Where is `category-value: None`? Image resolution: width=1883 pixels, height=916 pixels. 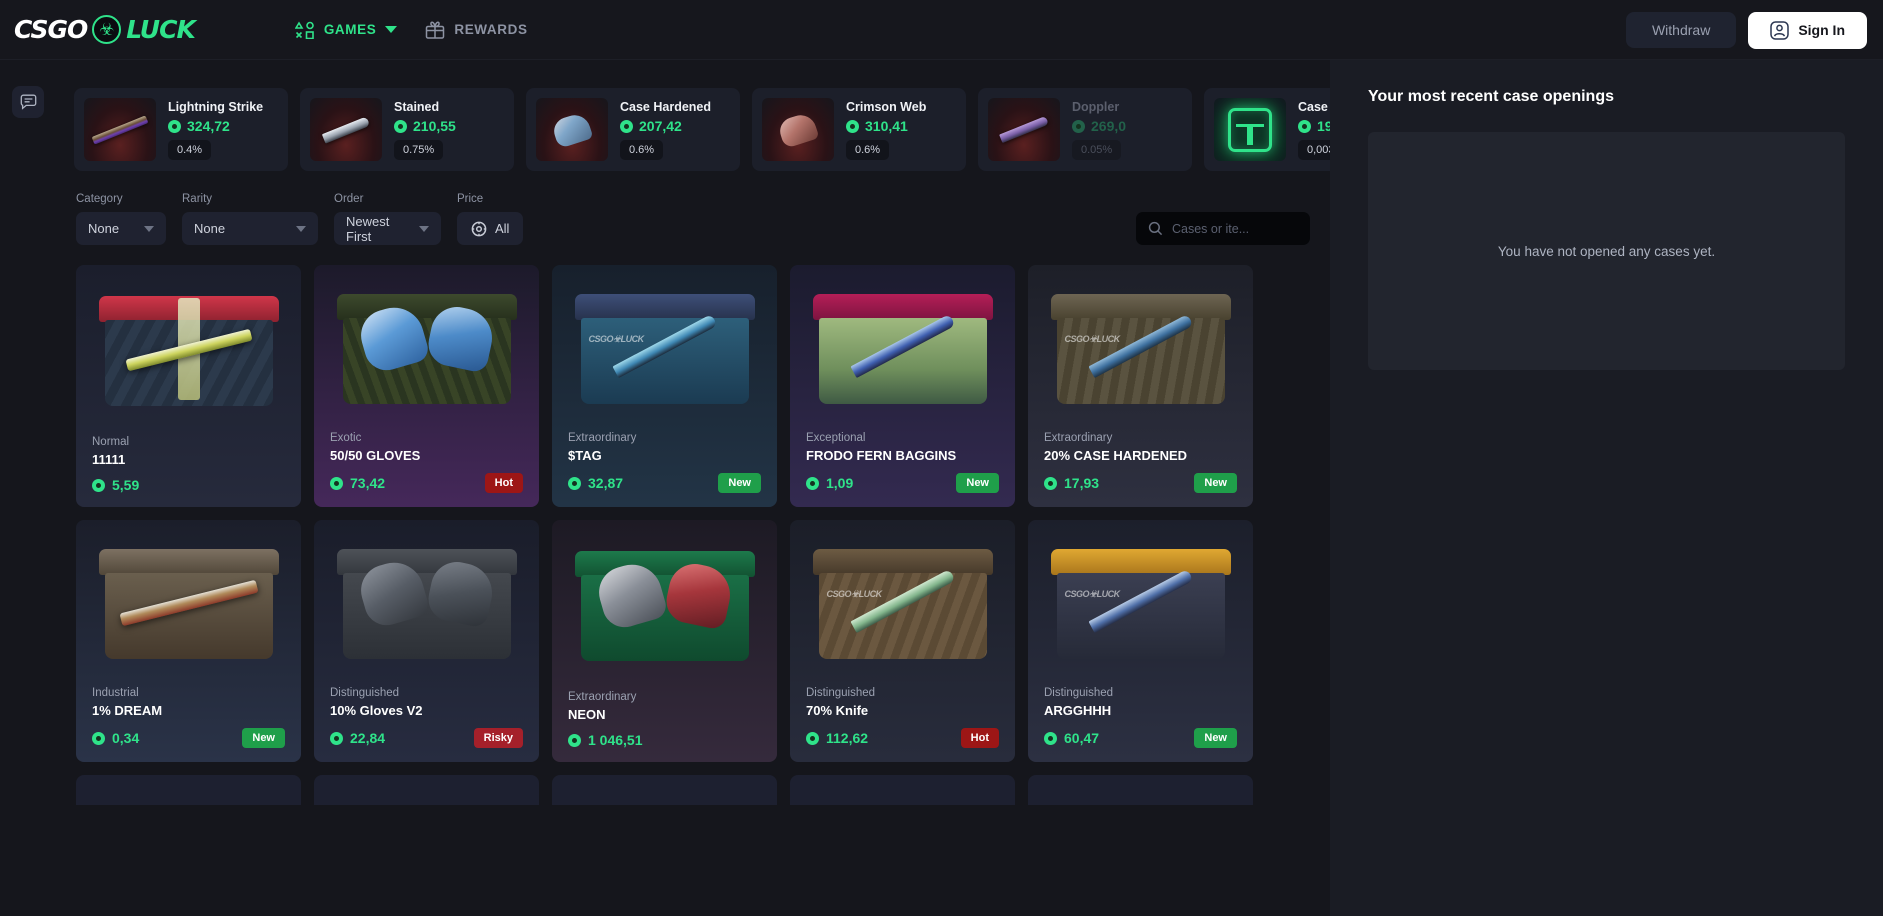 category-value: None is located at coordinates (104, 228).